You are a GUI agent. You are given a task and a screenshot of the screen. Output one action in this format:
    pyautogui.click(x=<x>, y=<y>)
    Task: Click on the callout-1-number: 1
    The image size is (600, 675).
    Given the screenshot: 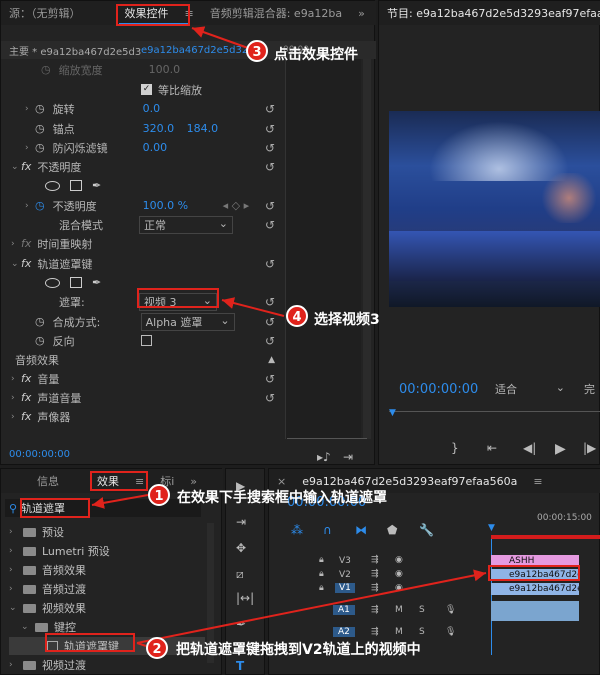 What is the action you would take?
    pyautogui.click(x=159, y=495)
    